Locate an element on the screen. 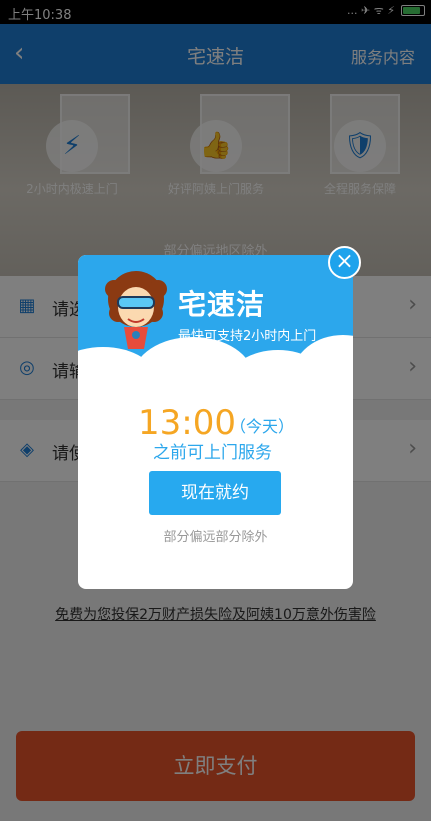  close-icon: × is located at coordinates (344, 262).